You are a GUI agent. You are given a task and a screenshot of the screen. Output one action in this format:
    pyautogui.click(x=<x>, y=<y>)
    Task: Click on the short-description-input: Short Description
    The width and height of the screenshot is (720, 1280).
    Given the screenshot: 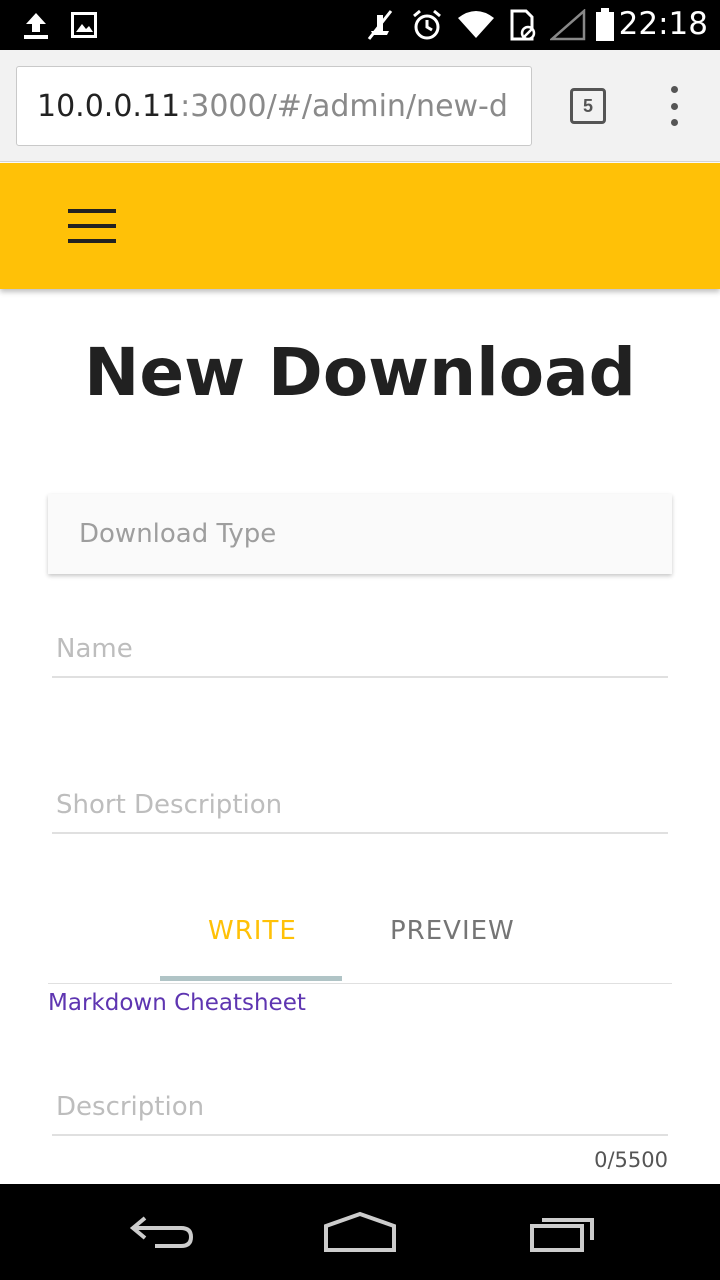 What is the action you would take?
    pyautogui.click(x=360, y=805)
    